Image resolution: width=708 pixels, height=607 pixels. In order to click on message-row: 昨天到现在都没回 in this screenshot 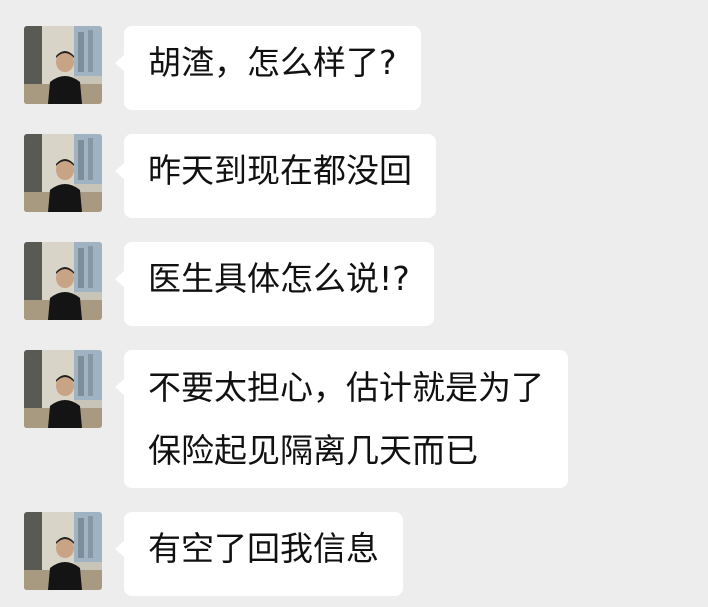, I will do `click(354, 176)`.